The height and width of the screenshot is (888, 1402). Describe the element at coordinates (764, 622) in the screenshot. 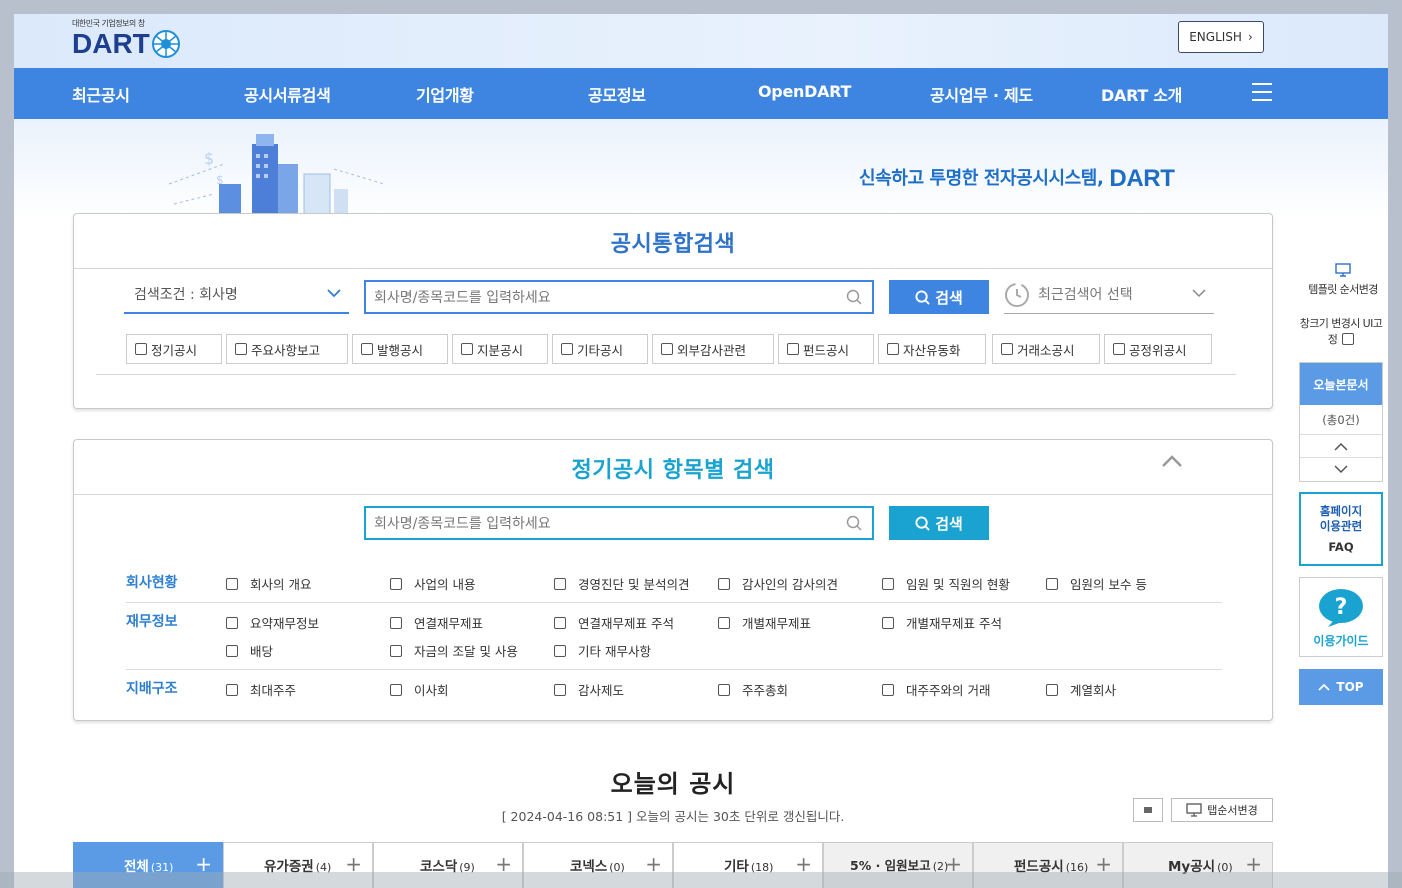

I see `check-item: 개별재무제표` at that location.